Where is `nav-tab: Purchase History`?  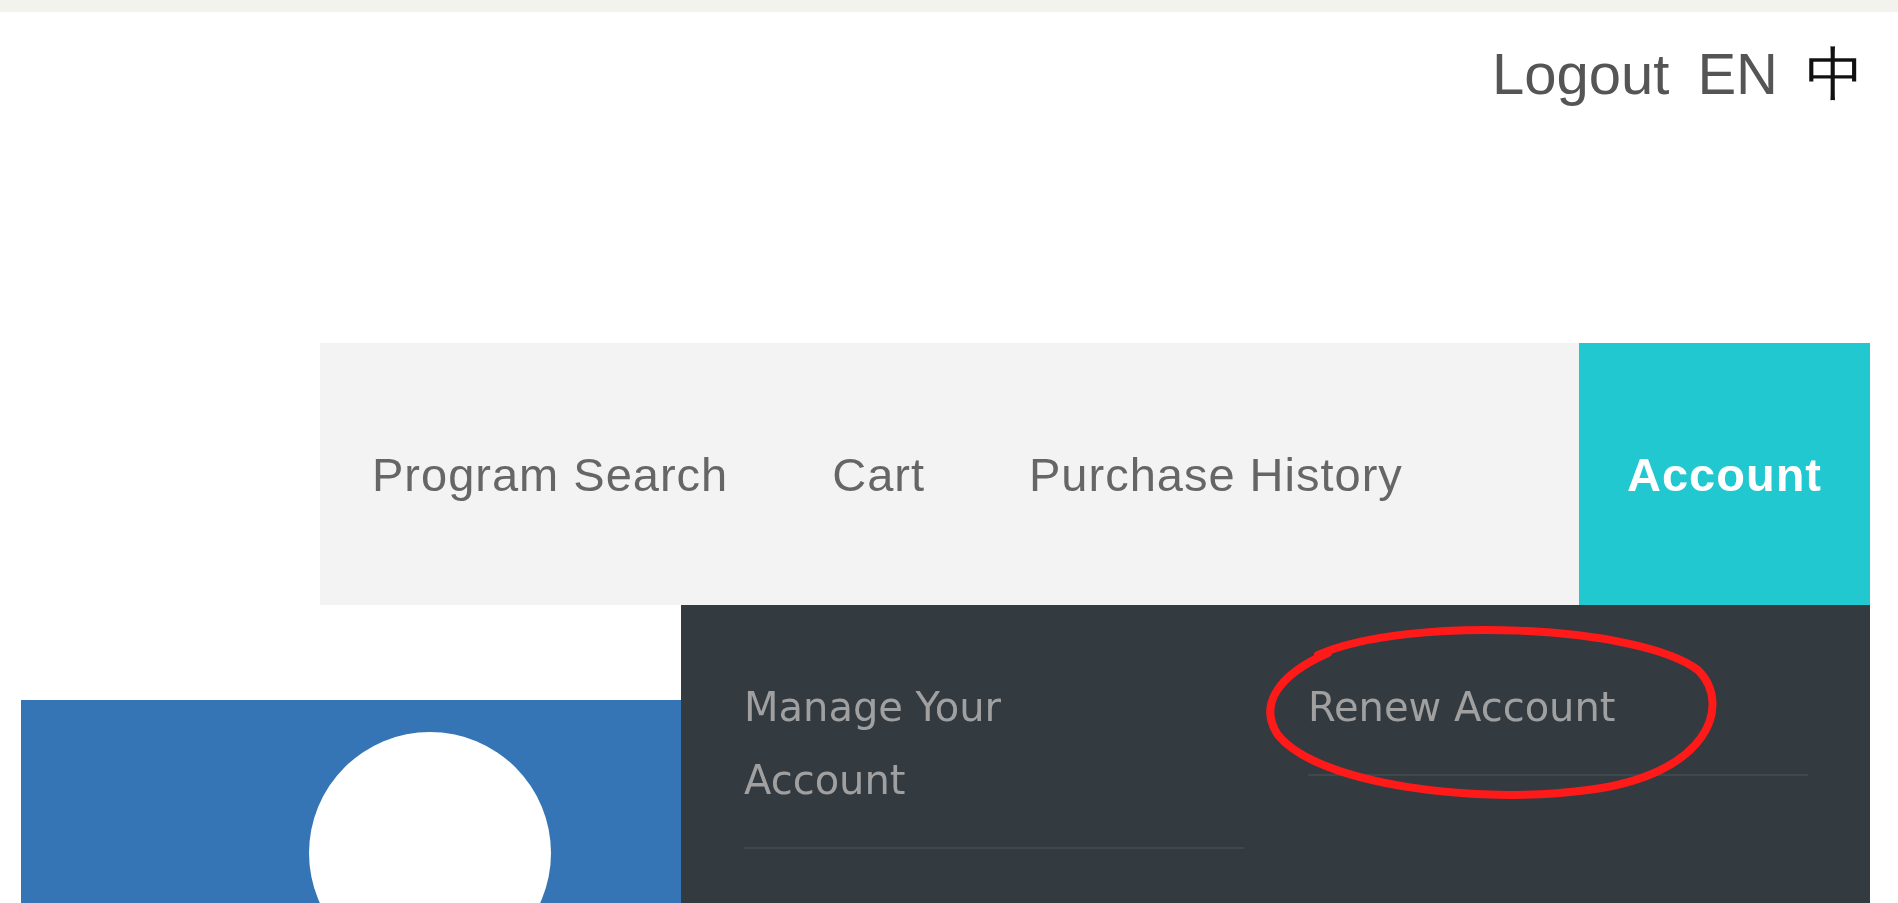
nav-tab: Purchase History is located at coordinates (1216, 474).